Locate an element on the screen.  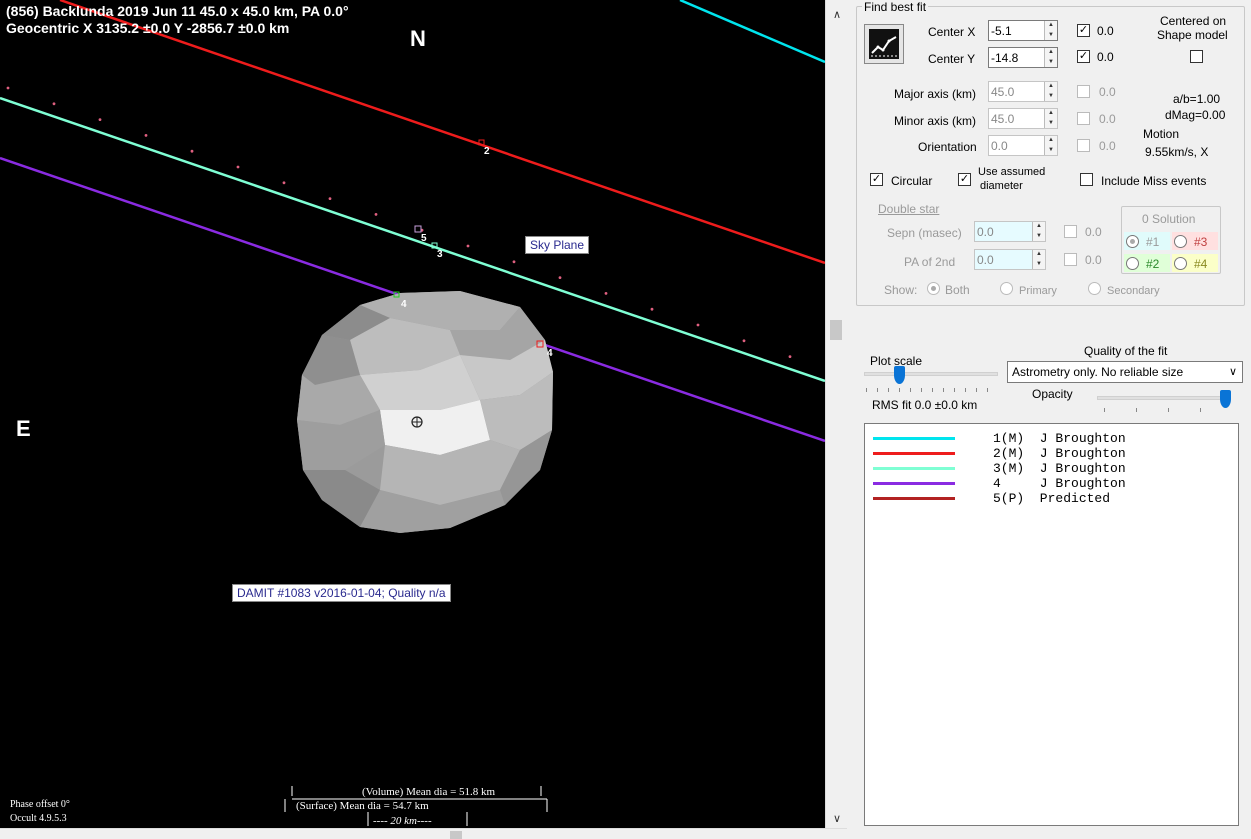
major-axis-input is located at coordinates (1017, 91).